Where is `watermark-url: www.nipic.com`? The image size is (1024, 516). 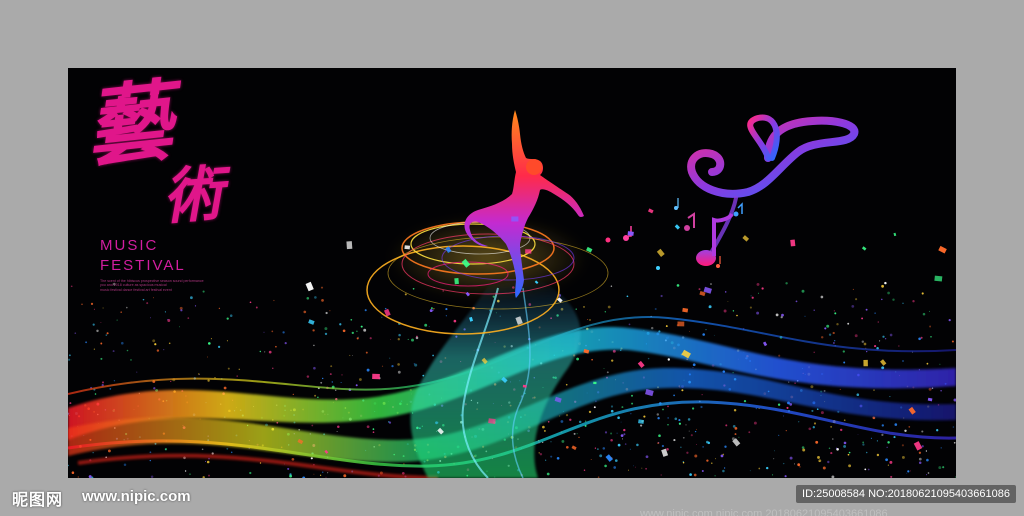
watermark-url: www.nipic.com is located at coordinates (136, 496).